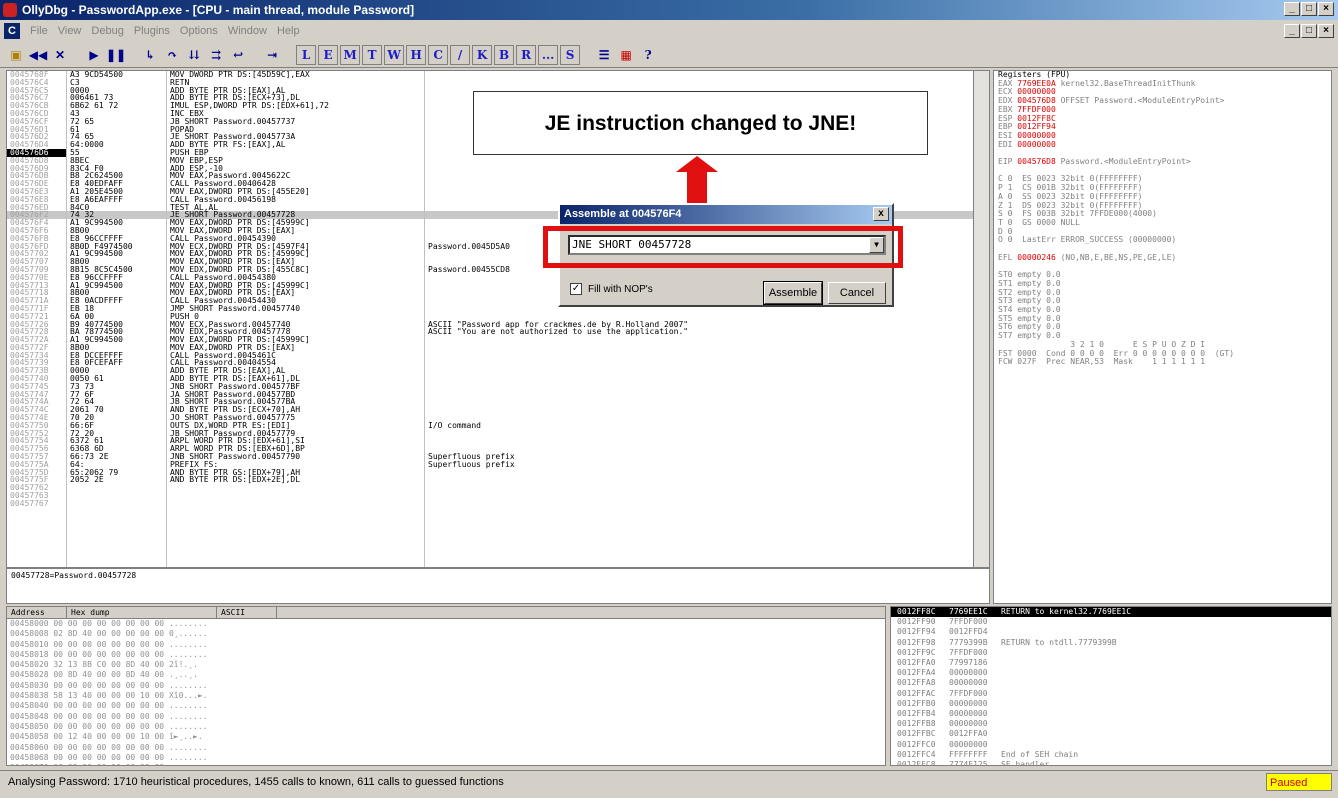 This screenshot has height=798, width=1338. Describe the element at coordinates (446, 665) in the screenshot. I see `dump-row: 00458020 32 13 8B C0 00 8D 40 00 2î!.¸.` at that location.